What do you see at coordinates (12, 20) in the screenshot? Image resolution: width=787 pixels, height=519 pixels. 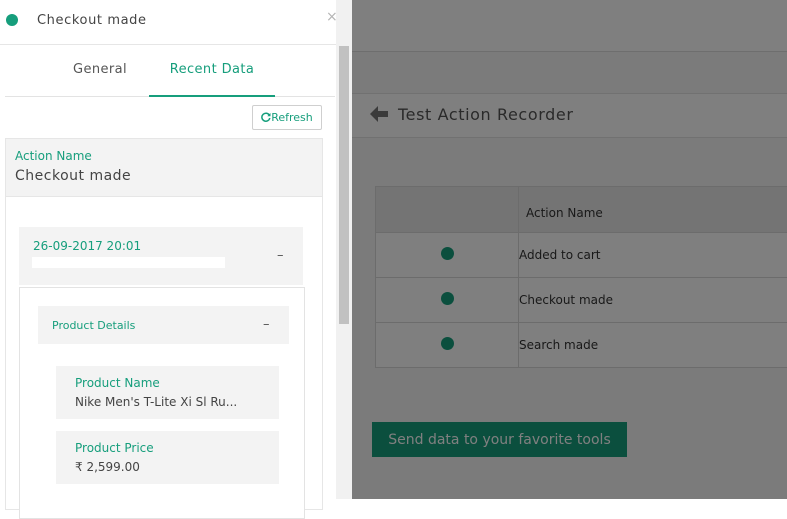 I see `status-dot-icon` at bounding box center [12, 20].